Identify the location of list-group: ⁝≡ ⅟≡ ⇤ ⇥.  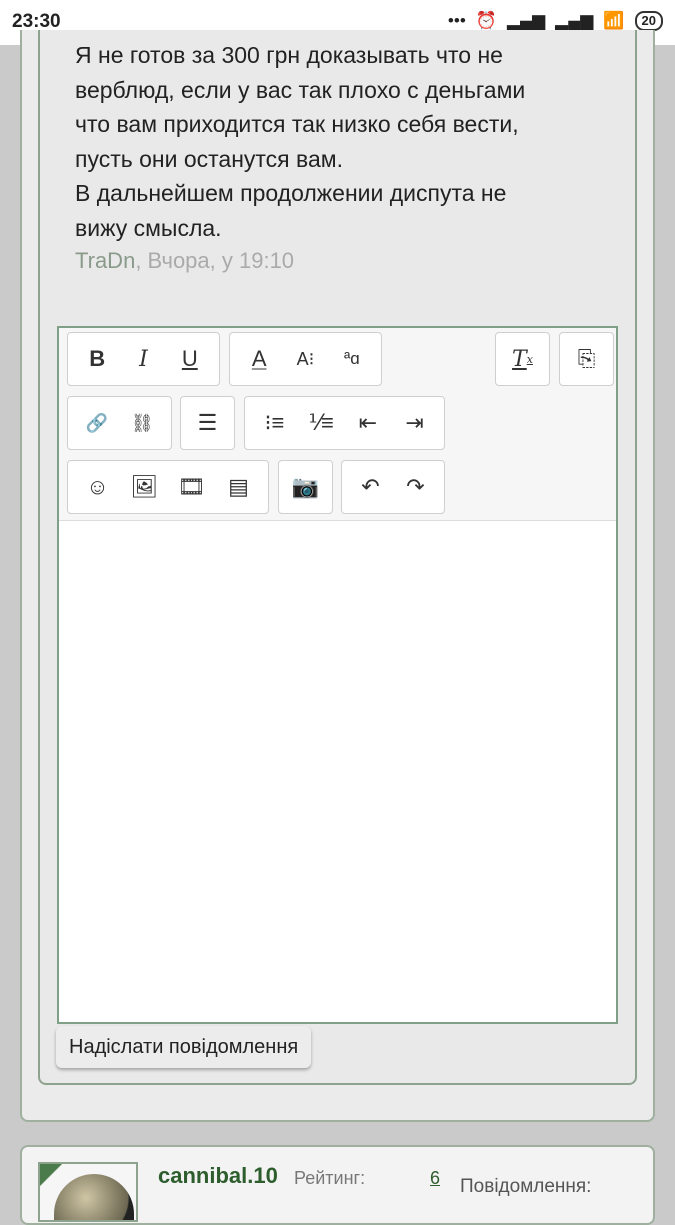
(344, 423).